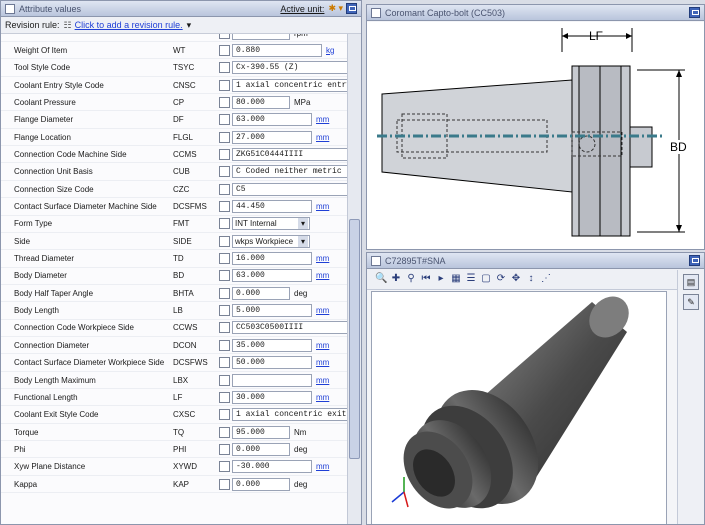  I want to click on attribute-value-input: CC503C0500IIII, so click(290, 328).